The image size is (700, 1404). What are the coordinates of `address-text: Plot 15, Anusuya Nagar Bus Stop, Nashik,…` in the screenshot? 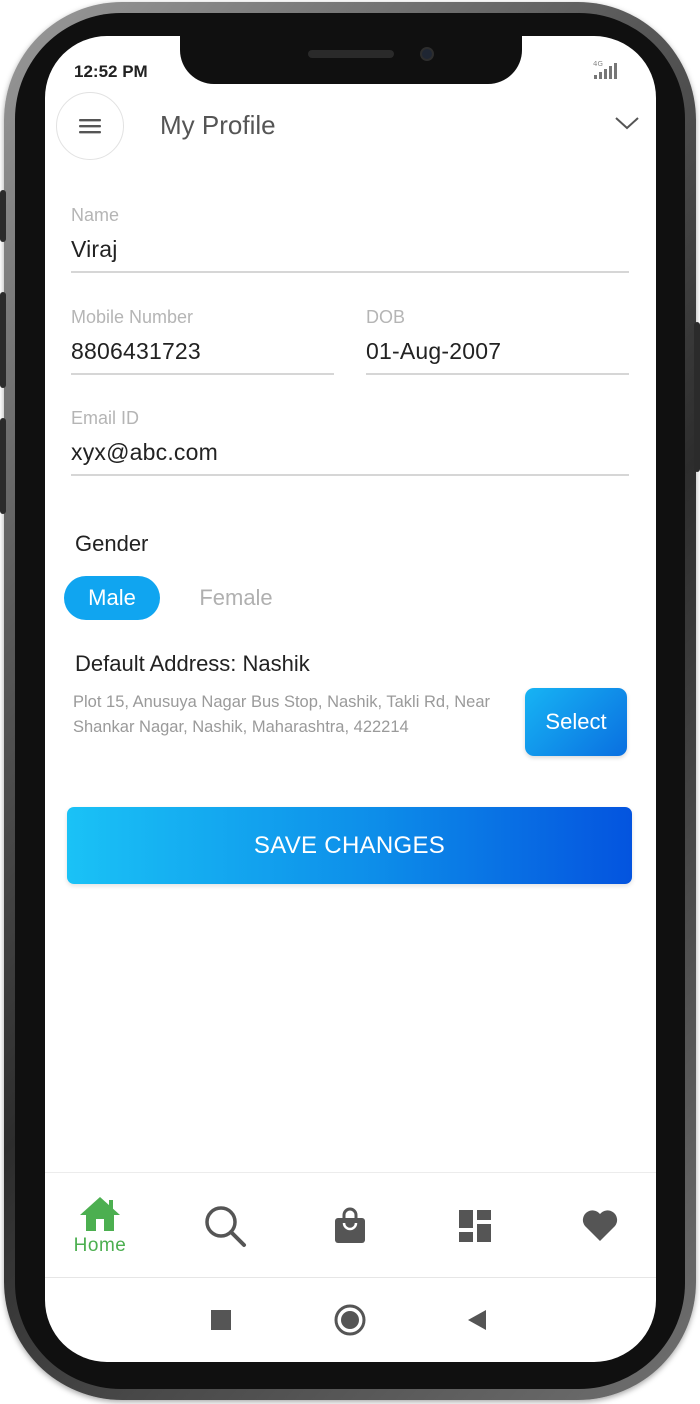 It's located at (281, 714).